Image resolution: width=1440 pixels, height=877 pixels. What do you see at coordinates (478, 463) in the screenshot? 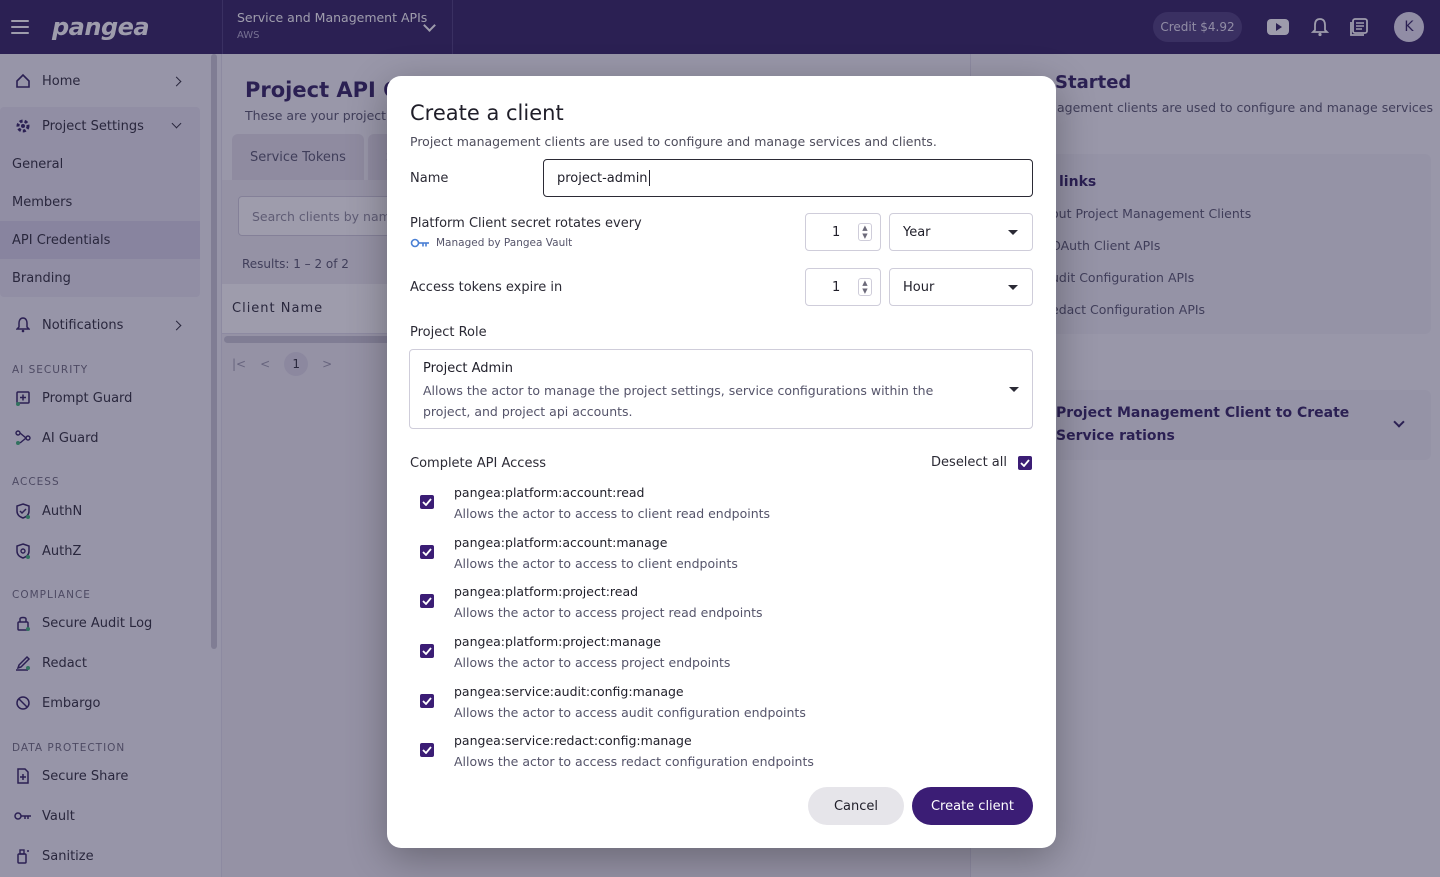
I see `api-access-label: Complete API Access` at bounding box center [478, 463].